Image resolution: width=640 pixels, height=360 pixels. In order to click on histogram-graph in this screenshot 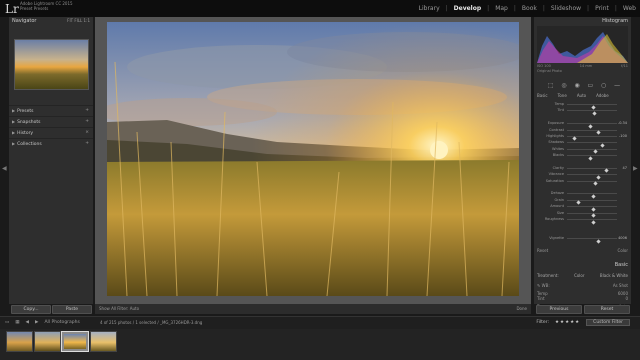, I will do `click(582, 47)`.